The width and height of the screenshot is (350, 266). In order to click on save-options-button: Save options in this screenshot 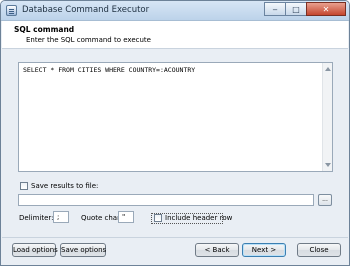, I will do `click(83, 250)`.